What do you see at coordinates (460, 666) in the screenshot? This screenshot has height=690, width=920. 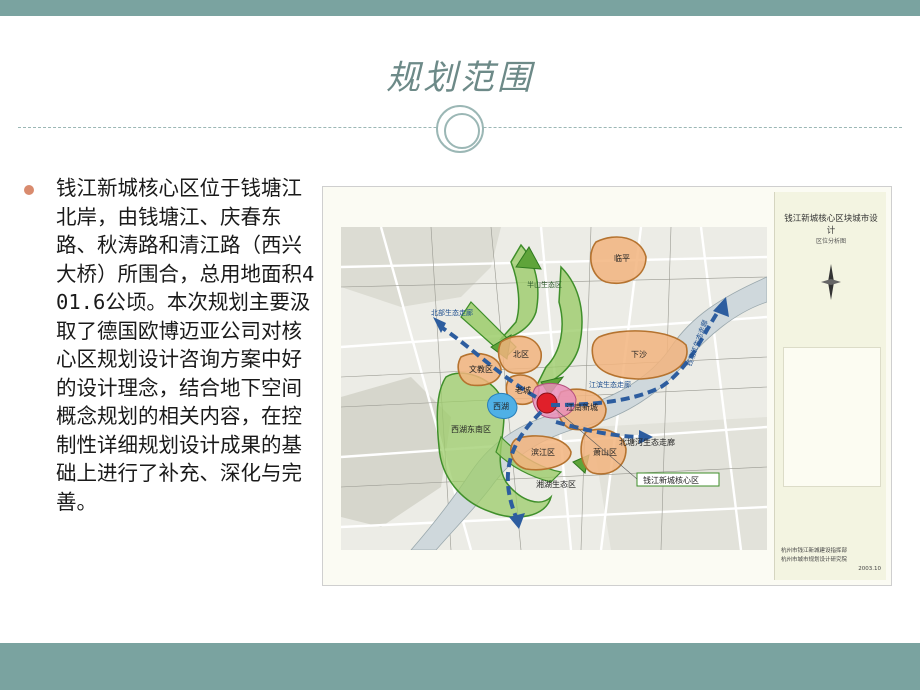 I see `bottom-accent-bar` at bounding box center [460, 666].